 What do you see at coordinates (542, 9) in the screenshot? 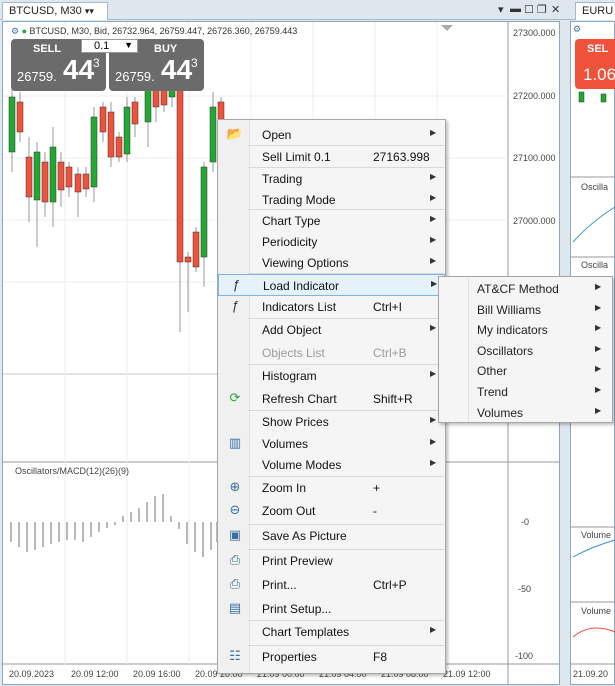
I see `restore-icon: ❐` at bounding box center [542, 9].